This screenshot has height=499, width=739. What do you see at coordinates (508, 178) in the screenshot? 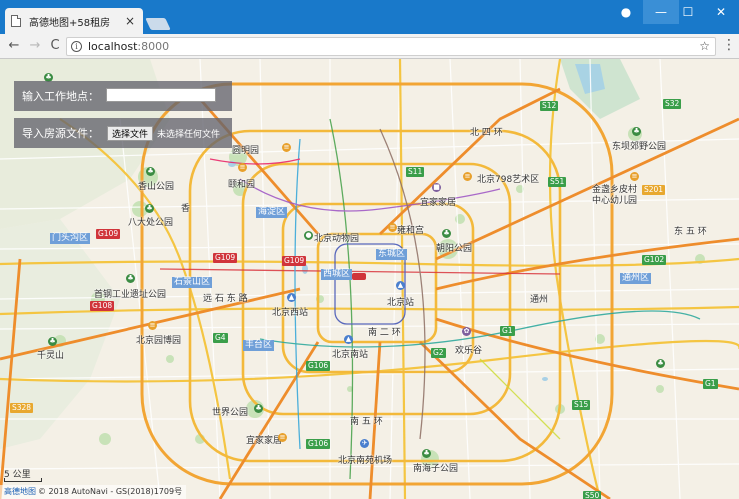
I see `place-798: 北京798艺术区` at bounding box center [508, 178].